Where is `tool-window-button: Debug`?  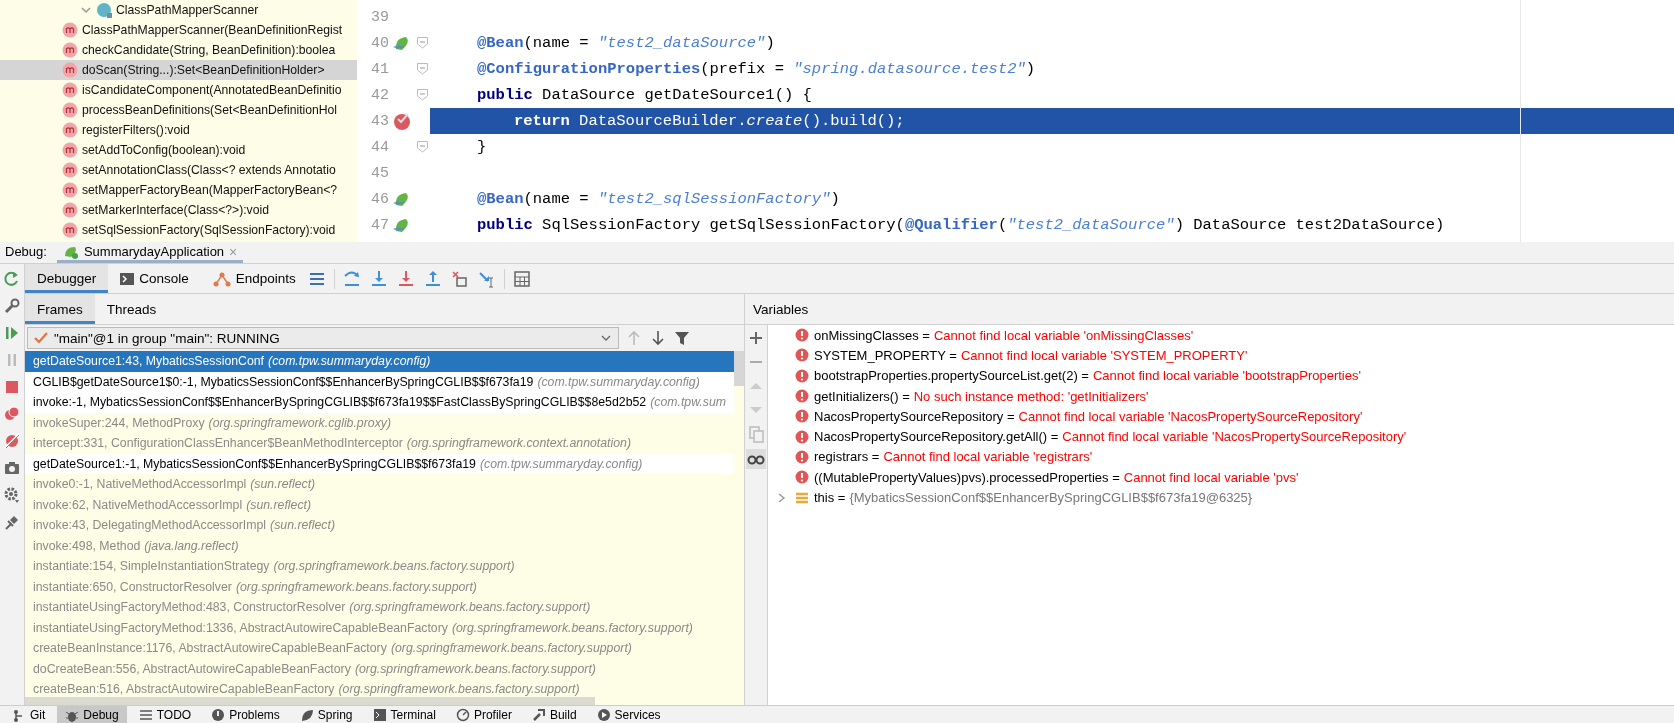 tool-window-button: Debug is located at coordinates (92, 714).